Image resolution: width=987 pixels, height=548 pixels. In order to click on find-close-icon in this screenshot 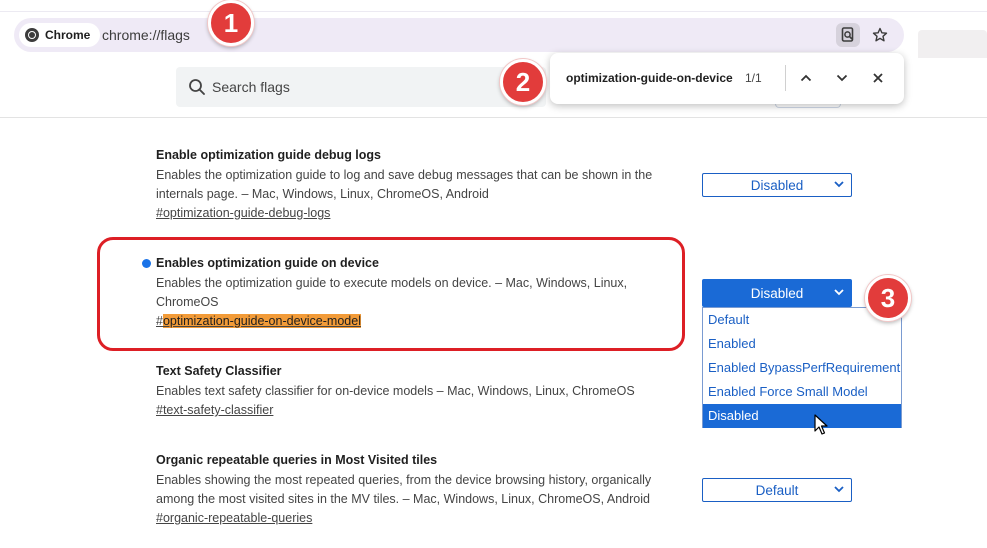, I will do `click(878, 78)`.